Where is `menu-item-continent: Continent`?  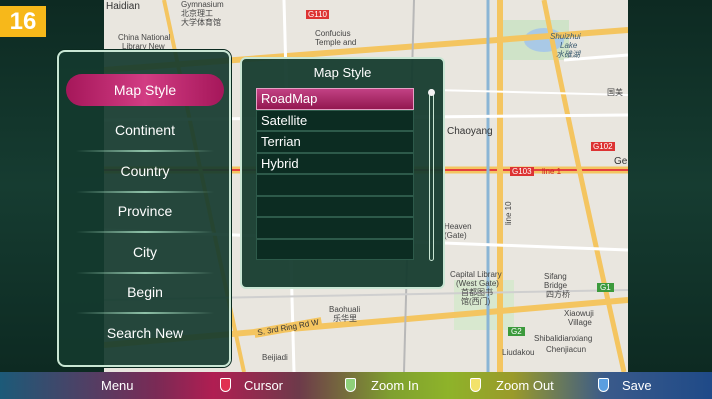
menu-item-continent: Continent is located at coordinates (145, 133).